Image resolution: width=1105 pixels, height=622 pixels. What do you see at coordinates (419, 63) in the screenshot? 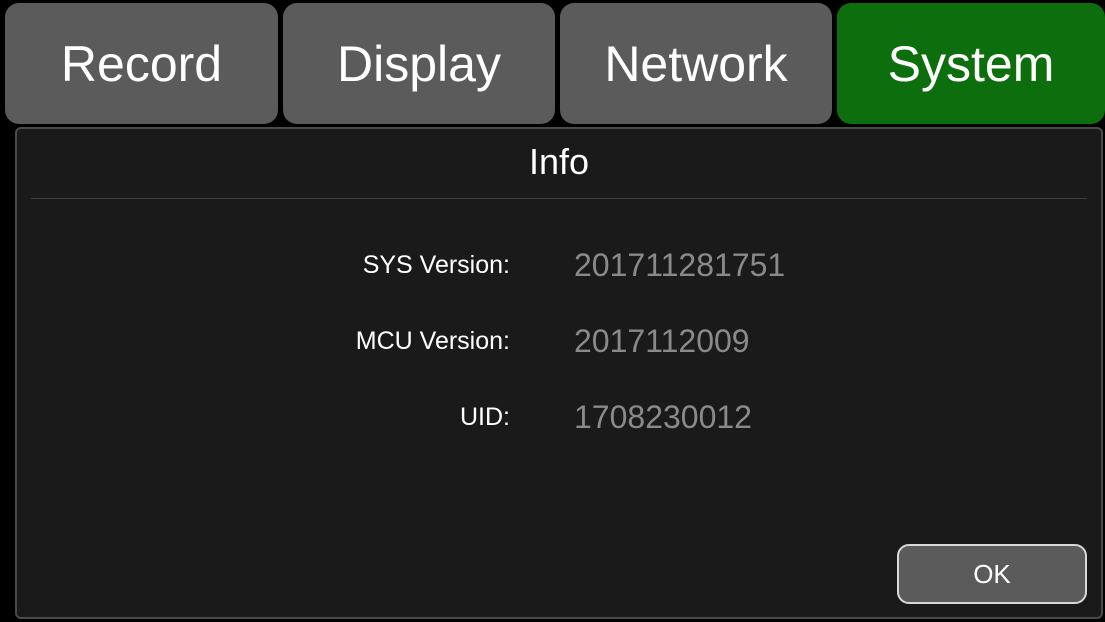
I see `tab-display: Display` at bounding box center [419, 63].